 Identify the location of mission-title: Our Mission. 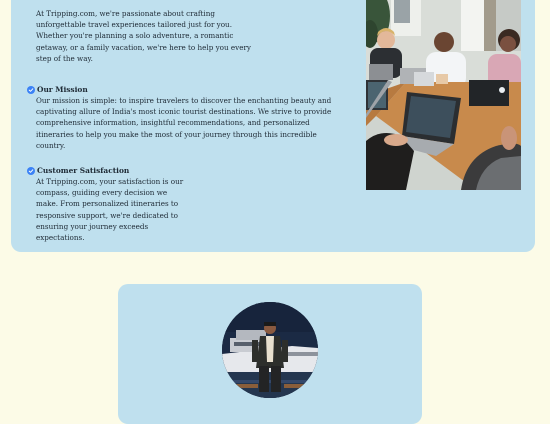
(62, 89).